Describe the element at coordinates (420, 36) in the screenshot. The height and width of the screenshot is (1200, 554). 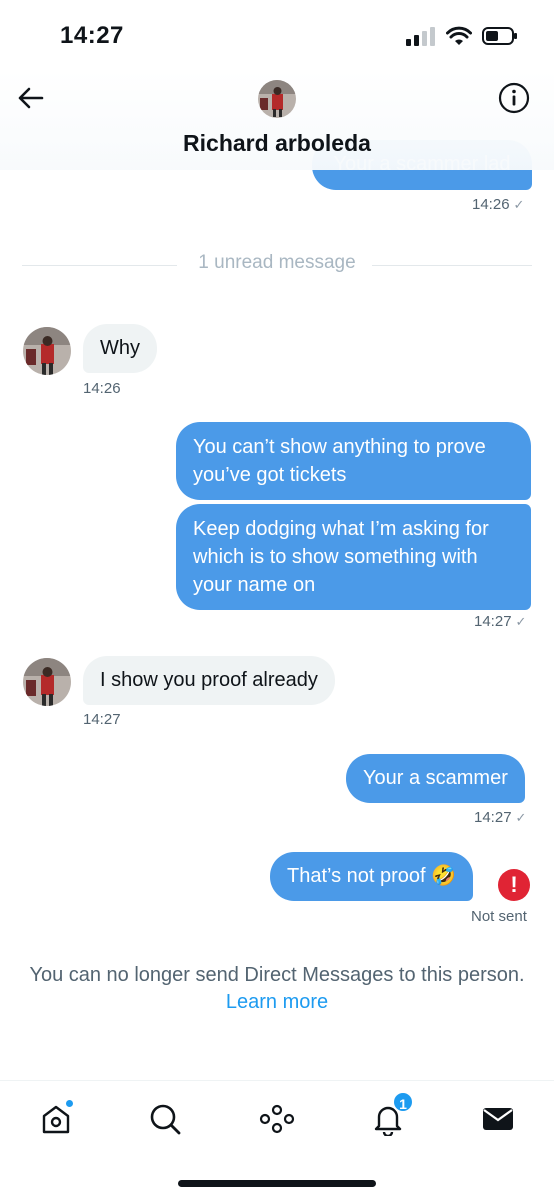
I see `cellular-signal-icon` at that location.